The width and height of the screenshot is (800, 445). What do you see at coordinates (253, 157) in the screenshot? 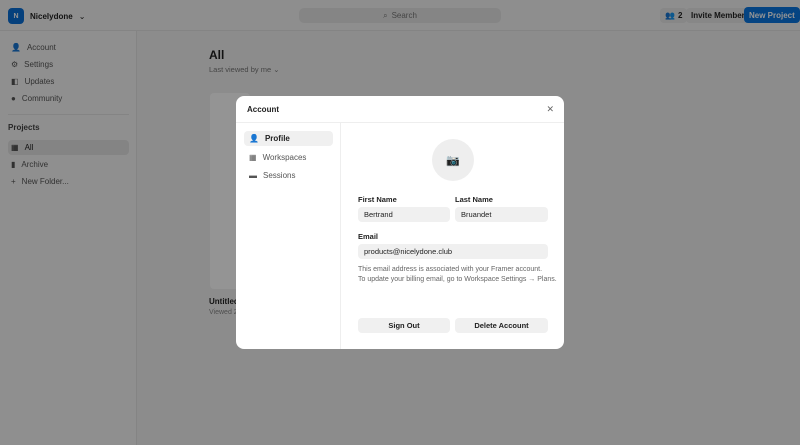
I see `grid-icon: ▦` at bounding box center [253, 157].